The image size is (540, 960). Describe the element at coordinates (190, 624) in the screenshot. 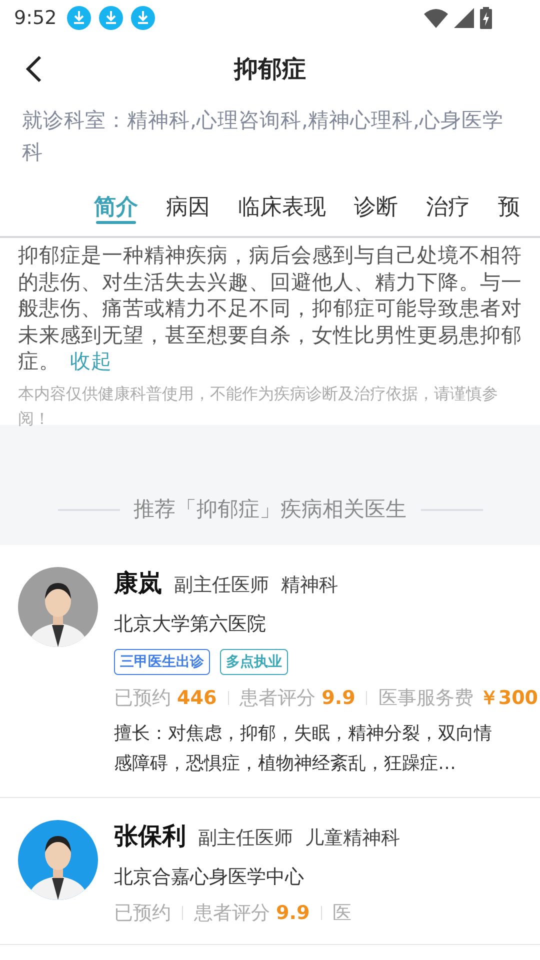

I see `hospital-name: 北京大学第六医院` at that location.